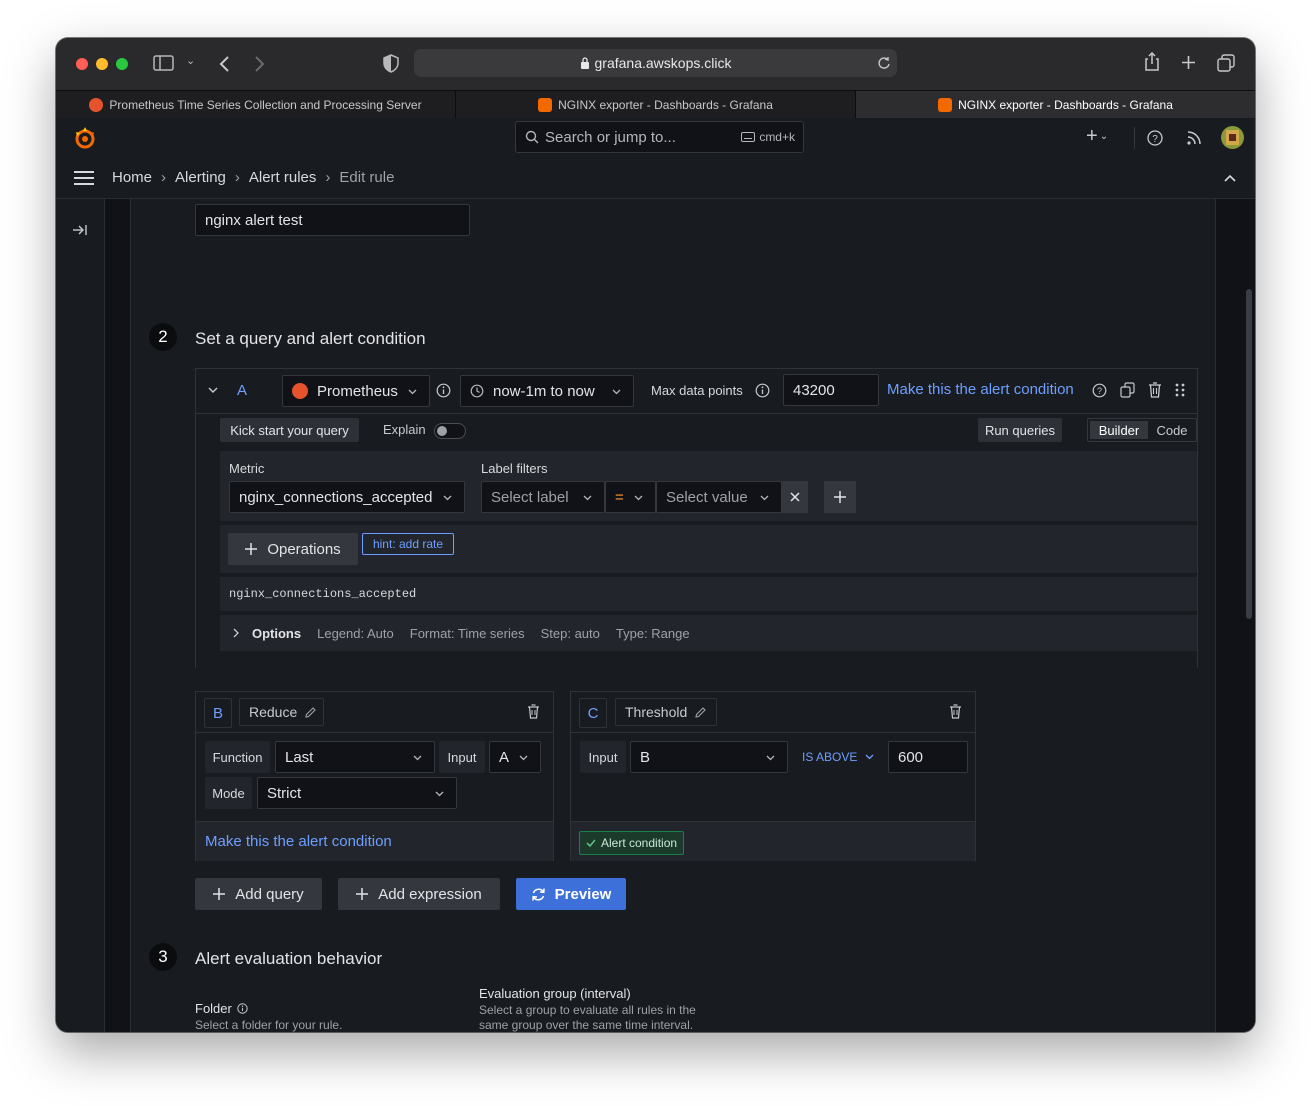  Describe the element at coordinates (332, 220) in the screenshot. I see `rule-name-input: nginx alert test` at that location.